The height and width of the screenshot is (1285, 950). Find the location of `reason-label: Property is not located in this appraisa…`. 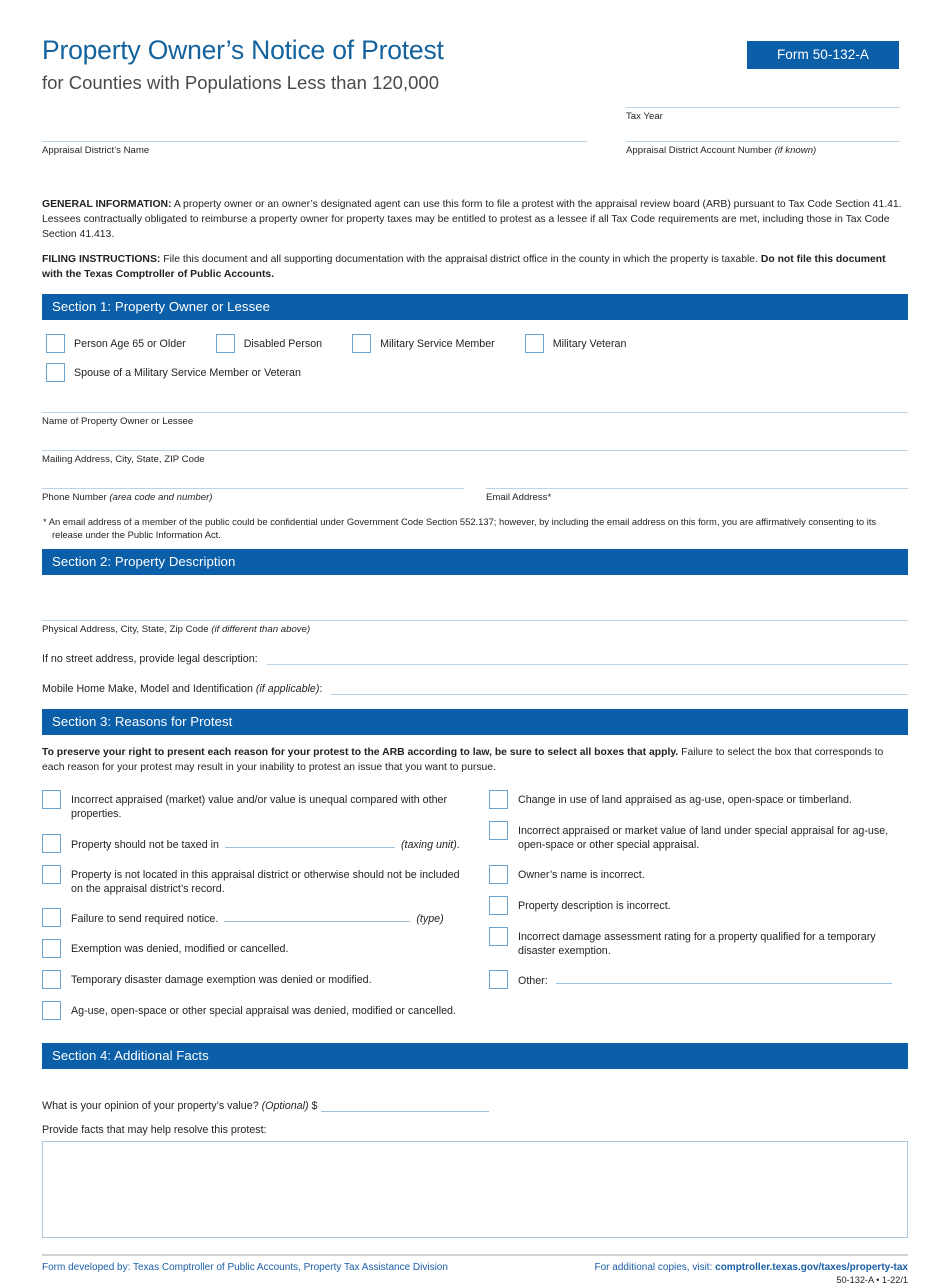

reason-label: Property is not located in this appraisa… is located at coordinates (265, 881).